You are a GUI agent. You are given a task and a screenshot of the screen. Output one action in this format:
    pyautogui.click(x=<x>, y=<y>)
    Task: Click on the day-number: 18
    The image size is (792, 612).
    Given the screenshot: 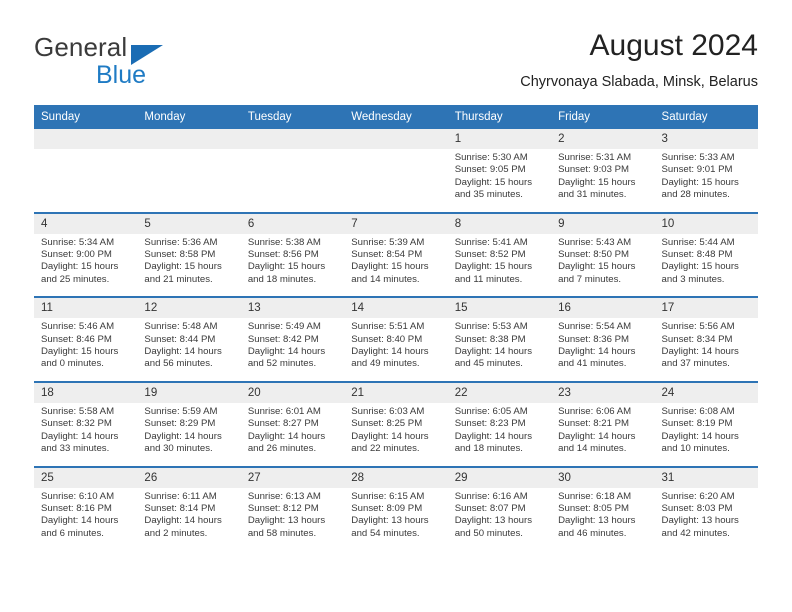 What is the action you would take?
    pyautogui.click(x=86, y=391)
    